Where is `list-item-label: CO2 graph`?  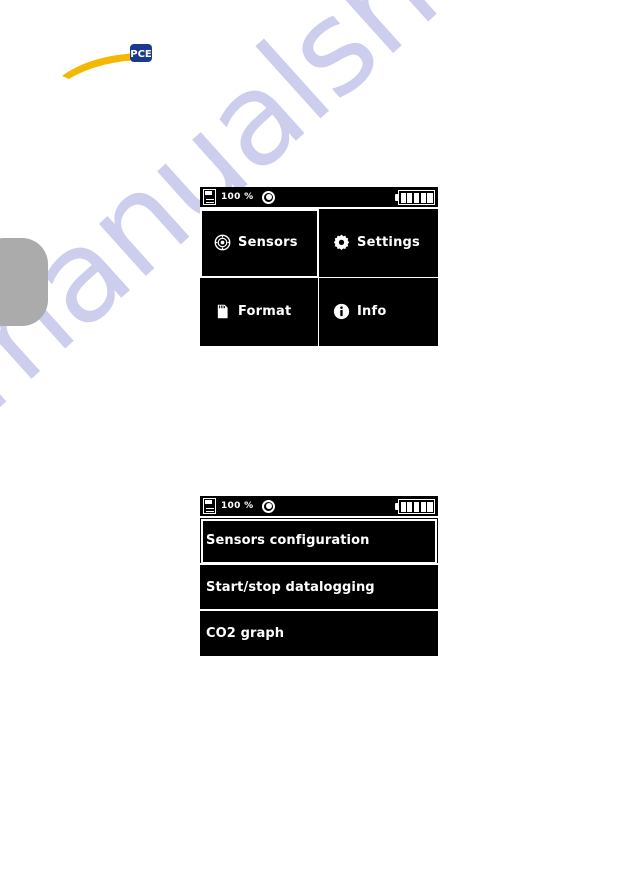 list-item-label: CO2 graph is located at coordinates (245, 634).